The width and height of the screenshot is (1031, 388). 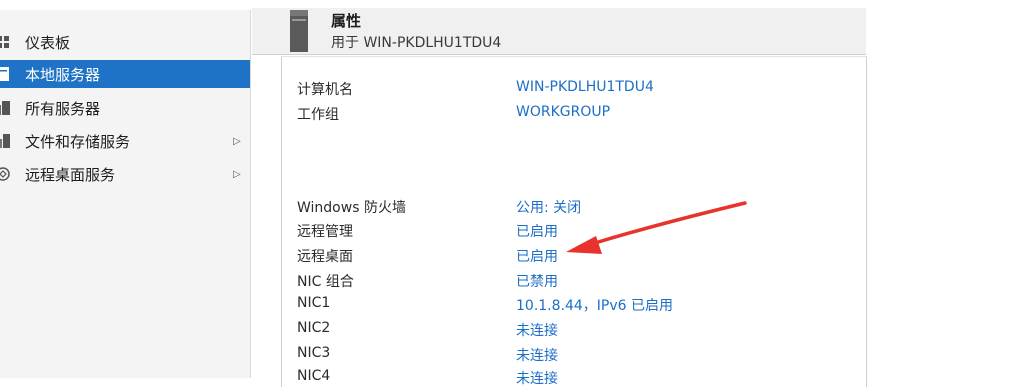 What do you see at coordinates (5, 174) in the screenshot?
I see `remote-desktop-icon` at bounding box center [5, 174].